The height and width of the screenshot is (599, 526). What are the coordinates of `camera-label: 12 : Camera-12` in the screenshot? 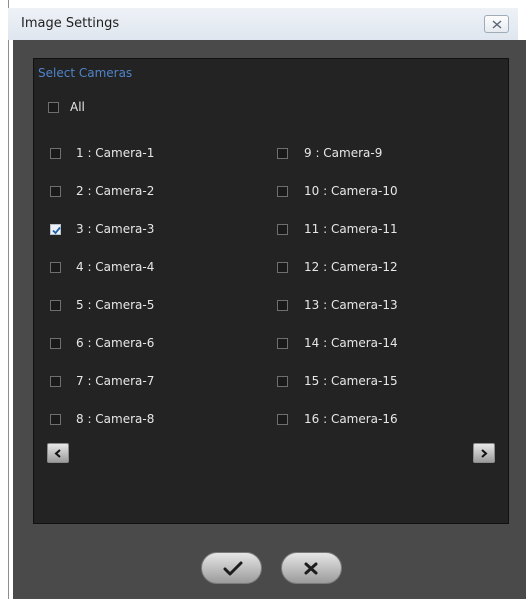 It's located at (351, 267).